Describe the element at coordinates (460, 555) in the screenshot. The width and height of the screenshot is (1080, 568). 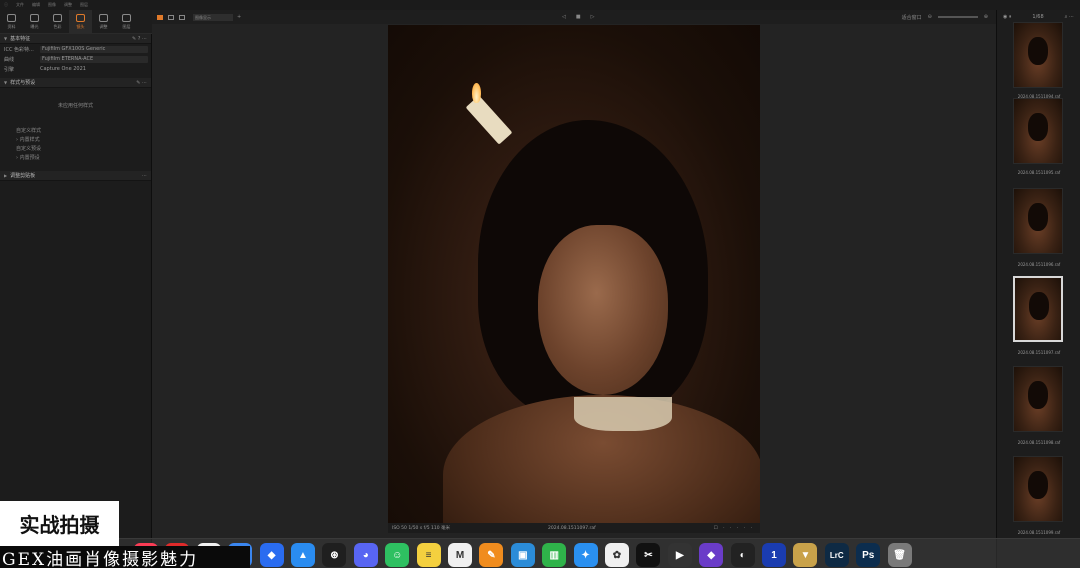
I see `marginnote-icon: M` at that location.